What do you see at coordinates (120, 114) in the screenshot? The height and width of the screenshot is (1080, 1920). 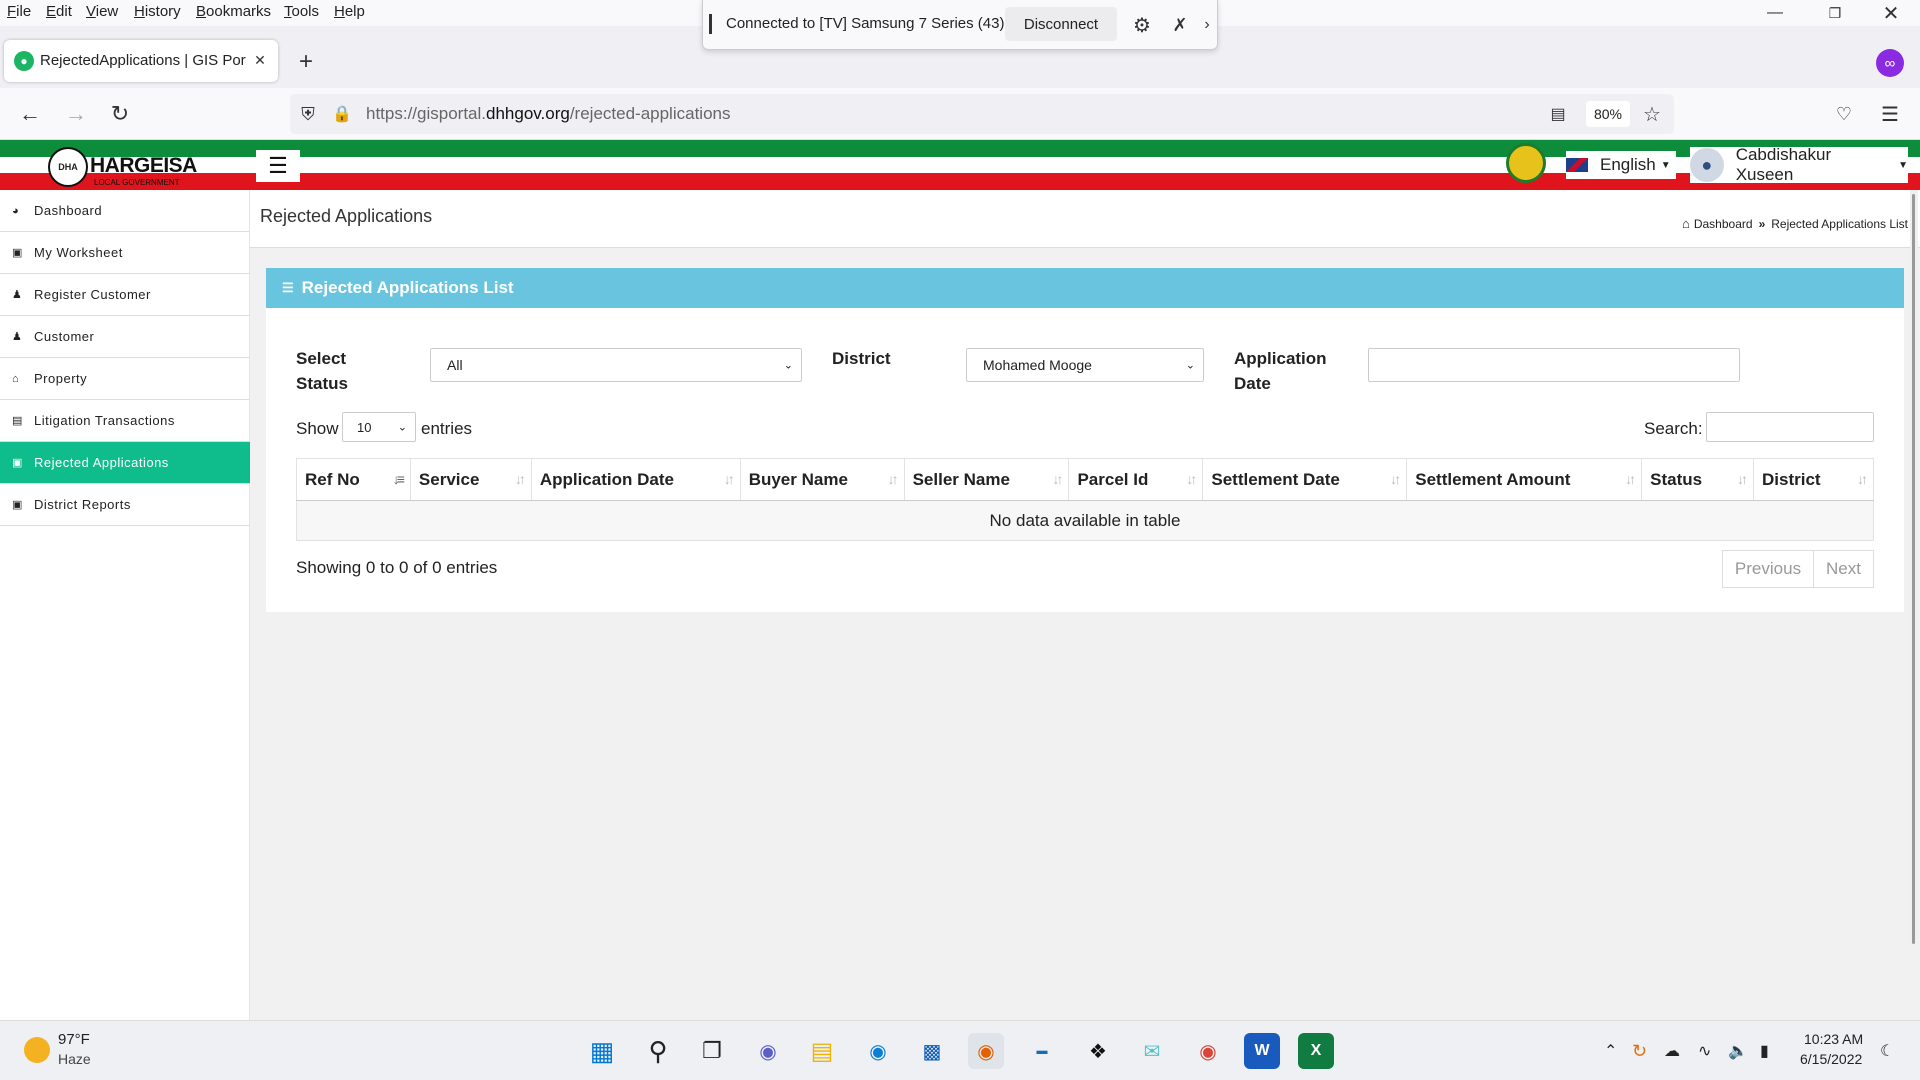 I see `reload-icon: ↻` at bounding box center [120, 114].